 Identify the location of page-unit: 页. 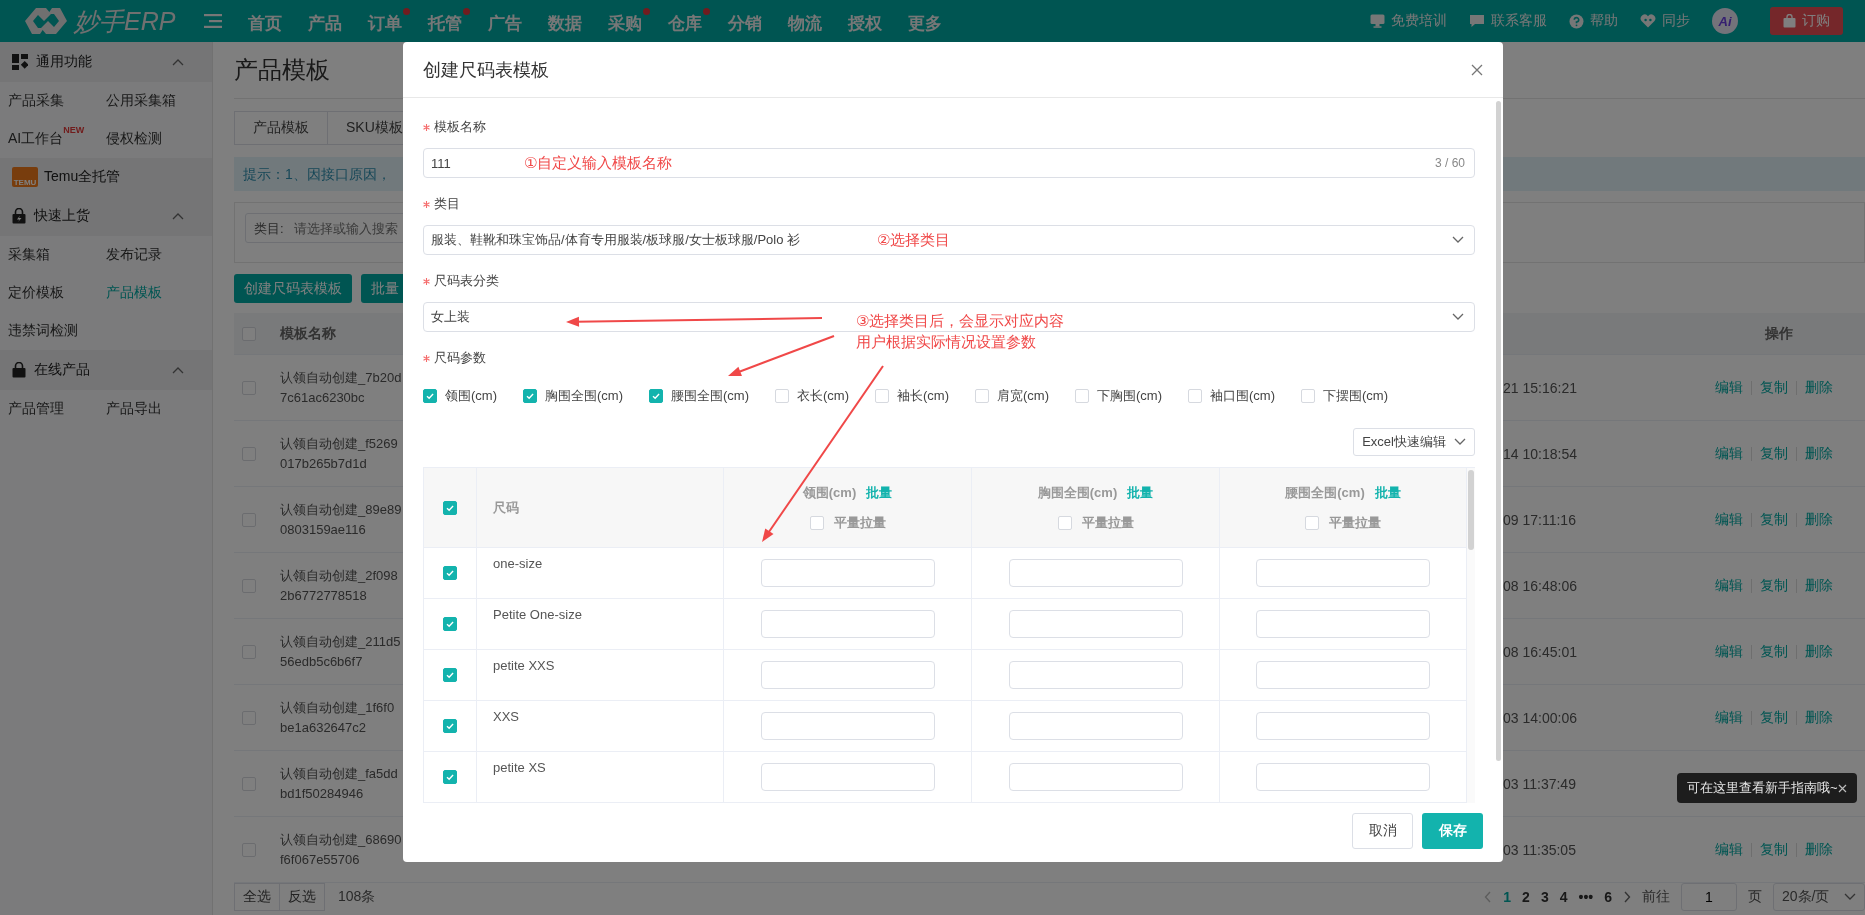
(1755, 897).